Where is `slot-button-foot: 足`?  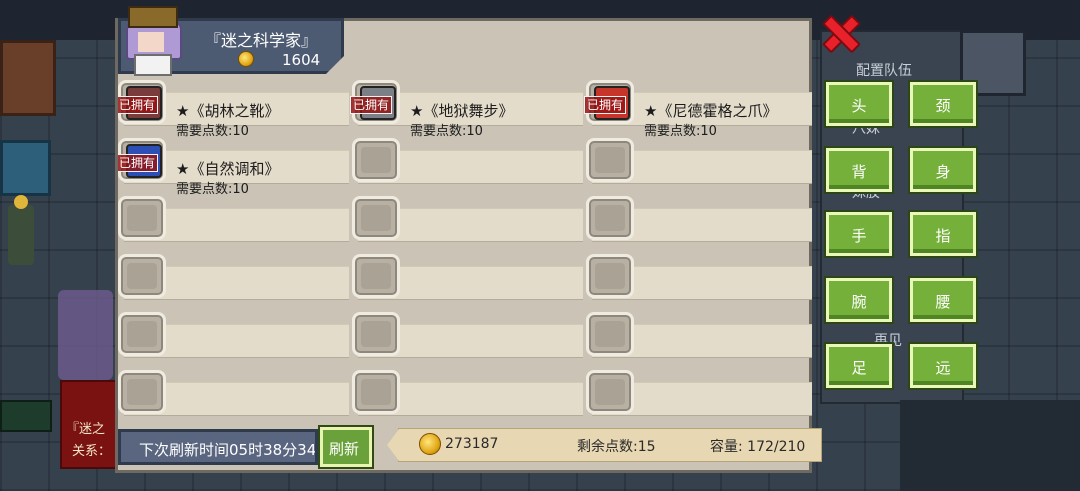
slot-button-foot: 足 is located at coordinates (859, 366).